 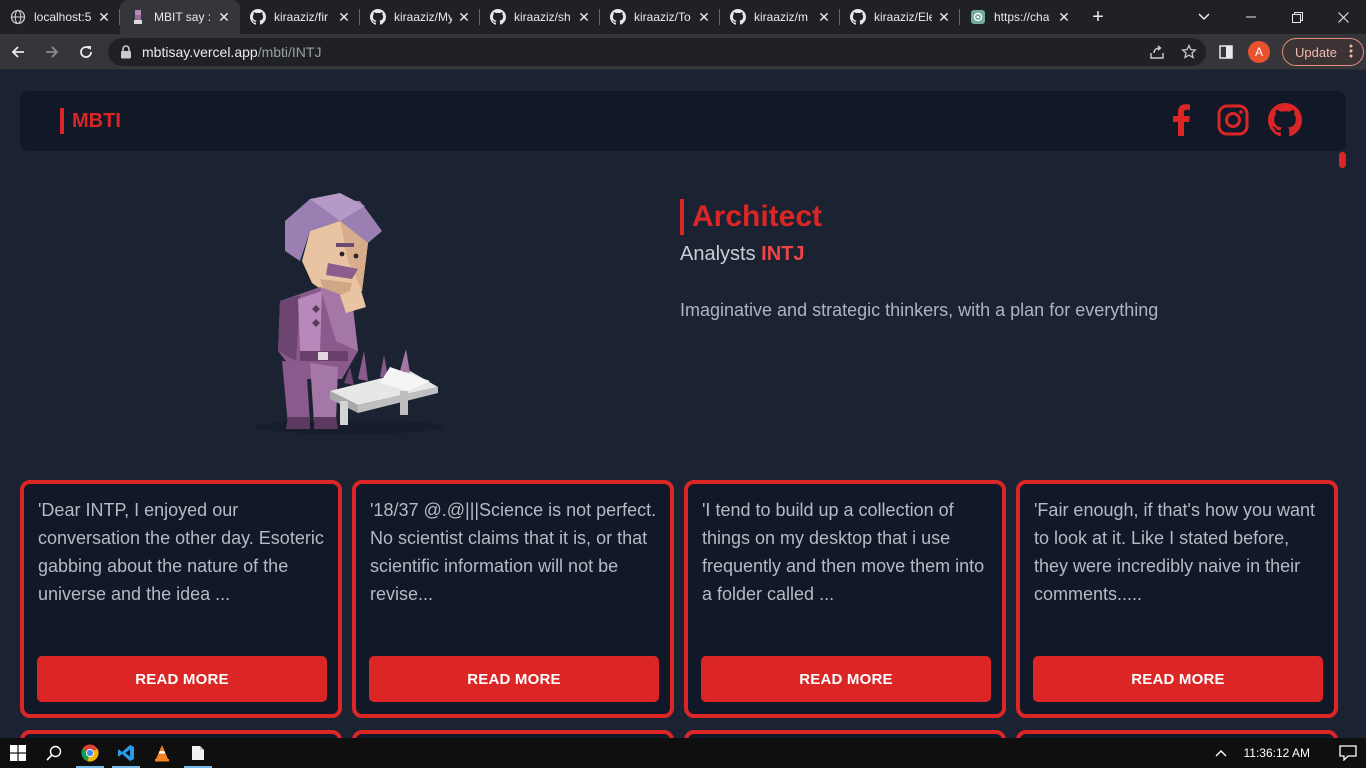 I want to click on browser-tab: kiraaziz/Ele ✕, so click(x=900, y=17).